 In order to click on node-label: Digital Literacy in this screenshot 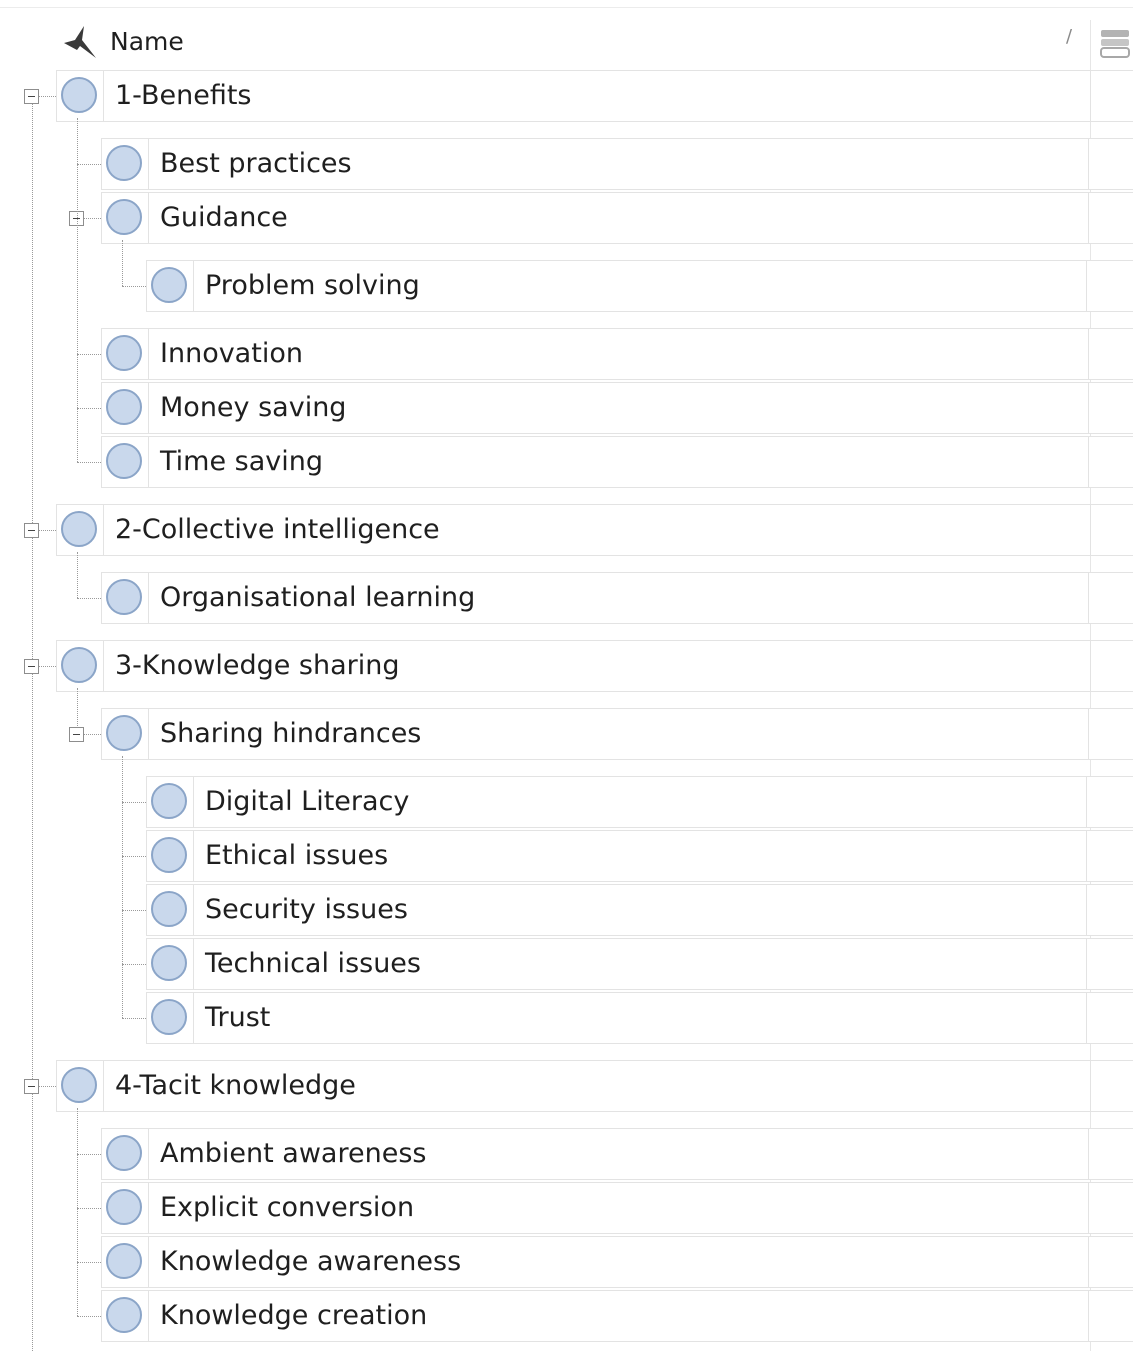, I will do `click(307, 801)`.